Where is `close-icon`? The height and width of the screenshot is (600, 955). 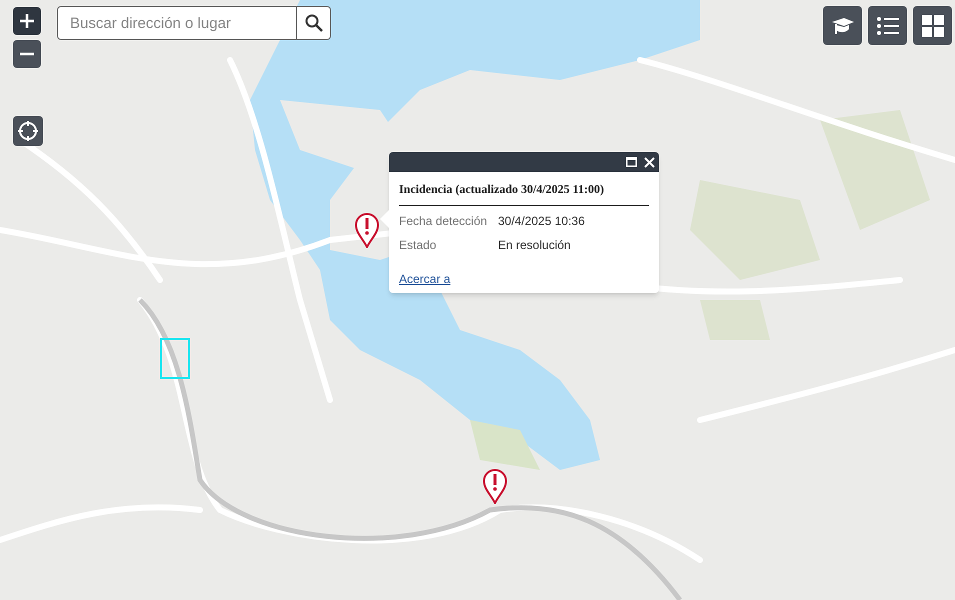 close-icon is located at coordinates (649, 162).